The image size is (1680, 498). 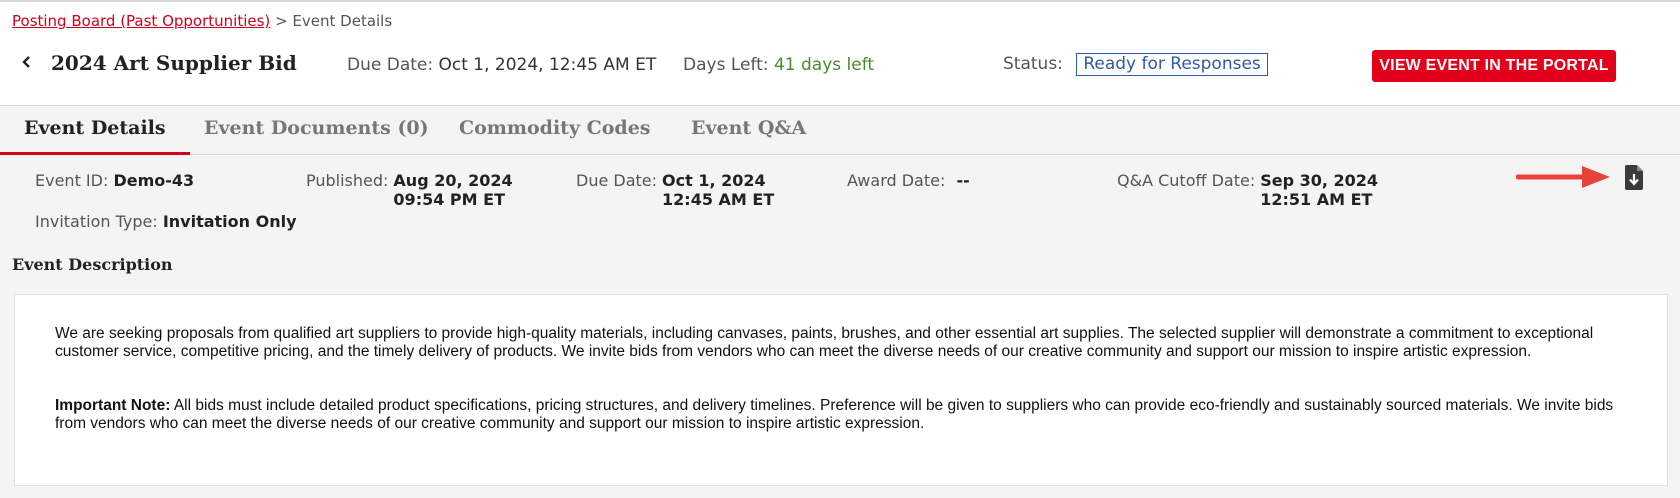 What do you see at coordinates (1563, 177) in the screenshot?
I see `red-arrow-icon` at bounding box center [1563, 177].